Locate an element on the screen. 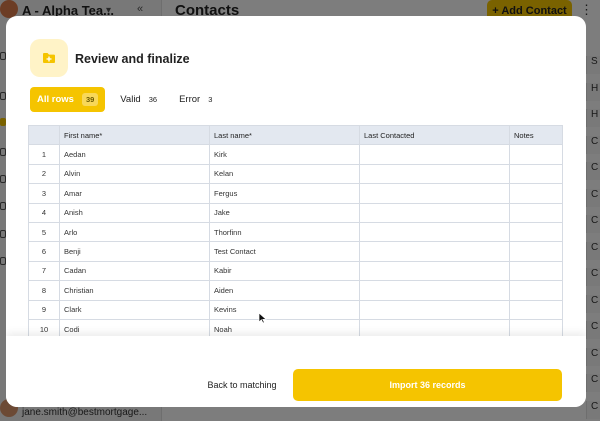 This screenshot has width=600, height=421. tab-all-rows: All rows 39 is located at coordinates (68, 99).